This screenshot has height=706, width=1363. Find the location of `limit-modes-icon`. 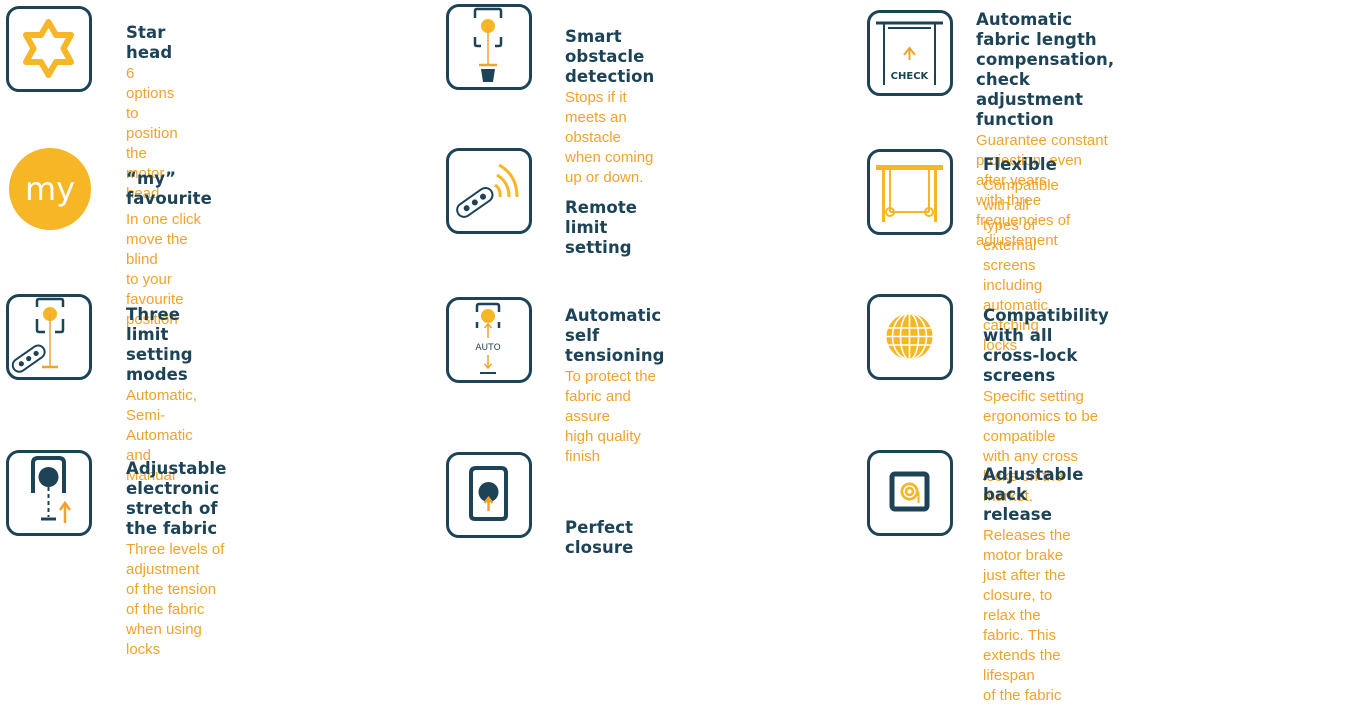

limit-modes-icon is located at coordinates (49, 337).